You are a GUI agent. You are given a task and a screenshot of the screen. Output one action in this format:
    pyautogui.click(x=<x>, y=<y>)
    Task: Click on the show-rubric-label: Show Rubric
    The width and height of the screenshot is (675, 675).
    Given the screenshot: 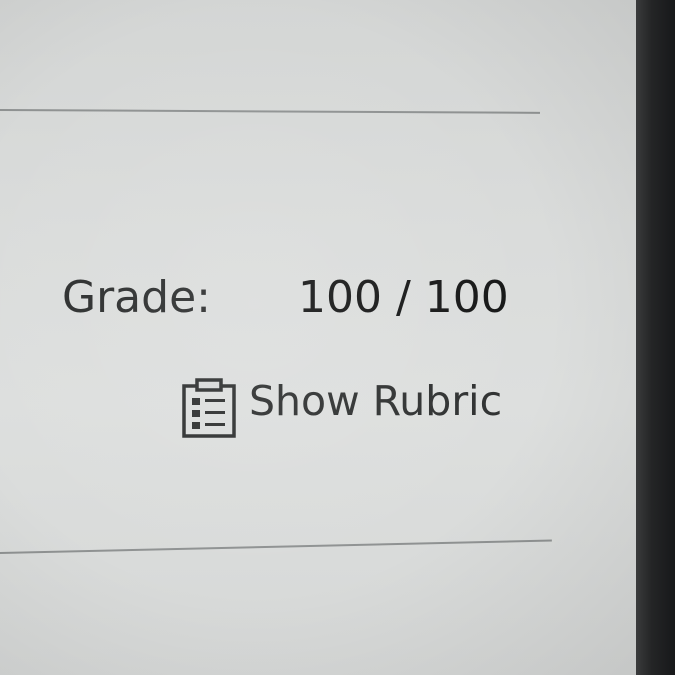 What is the action you would take?
    pyautogui.click(x=376, y=401)
    